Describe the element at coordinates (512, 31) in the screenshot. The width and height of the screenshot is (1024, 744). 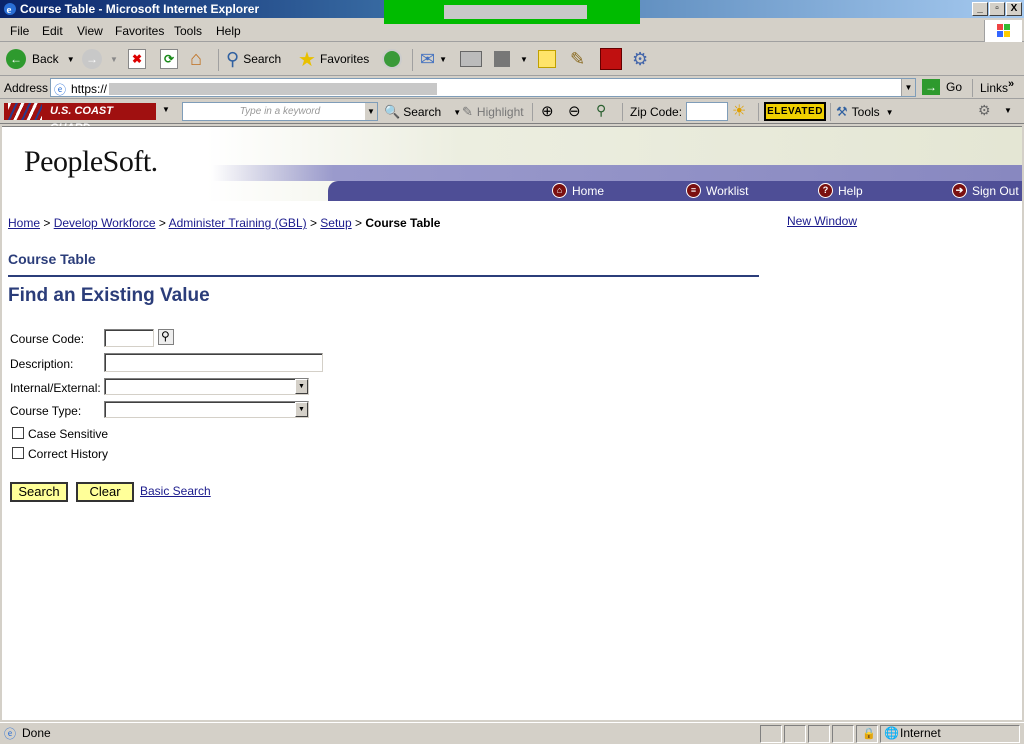
I see `menu-bar: File Edit View Favorites Tools Help` at that location.